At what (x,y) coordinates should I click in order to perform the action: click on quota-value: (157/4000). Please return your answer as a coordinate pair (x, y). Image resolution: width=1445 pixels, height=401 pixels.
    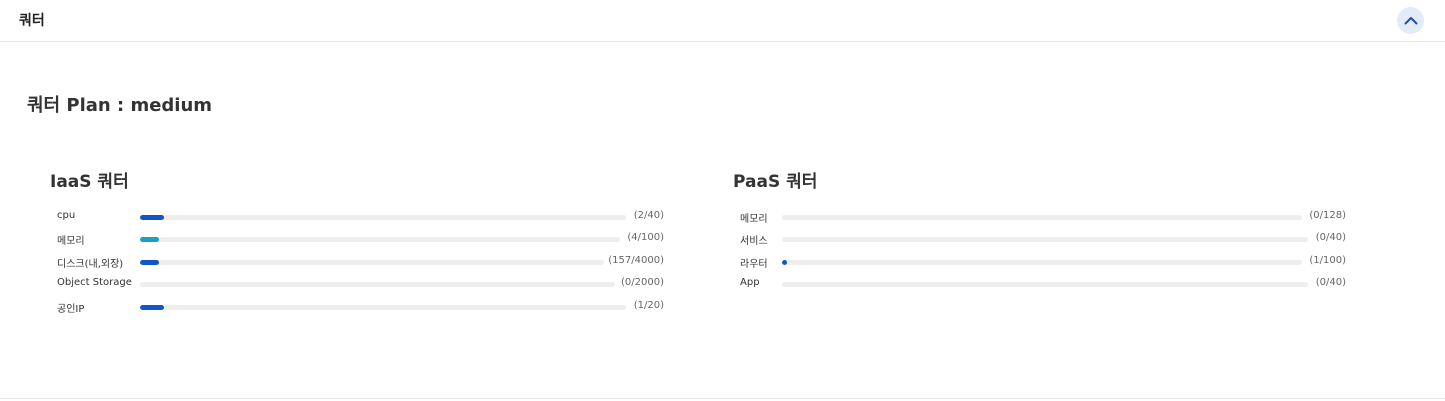
    Looking at the image, I should click on (636, 260).